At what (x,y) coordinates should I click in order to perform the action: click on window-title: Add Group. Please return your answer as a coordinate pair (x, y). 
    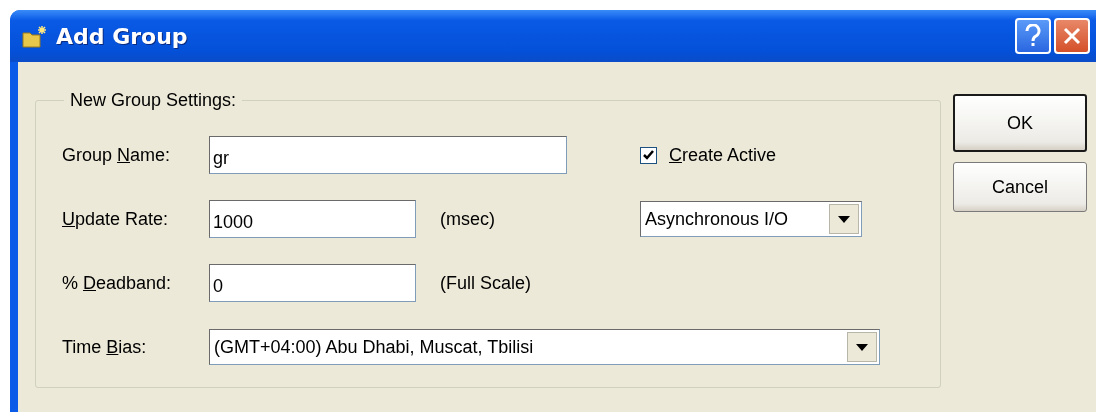
    Looking at the image, I should click on (122, 36).